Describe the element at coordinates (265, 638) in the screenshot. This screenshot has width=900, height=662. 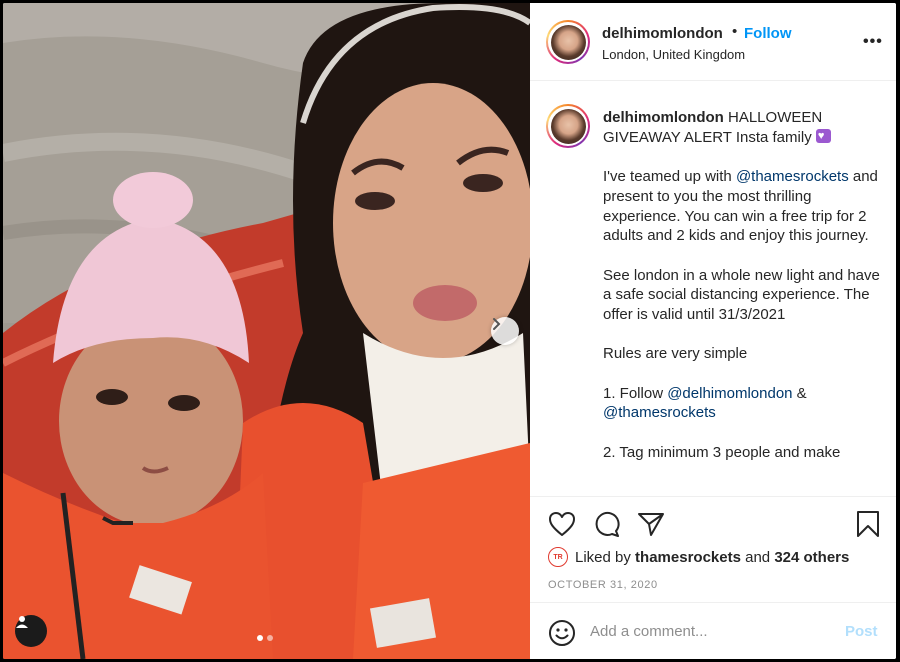
I see `carousel-indicator` at that location.